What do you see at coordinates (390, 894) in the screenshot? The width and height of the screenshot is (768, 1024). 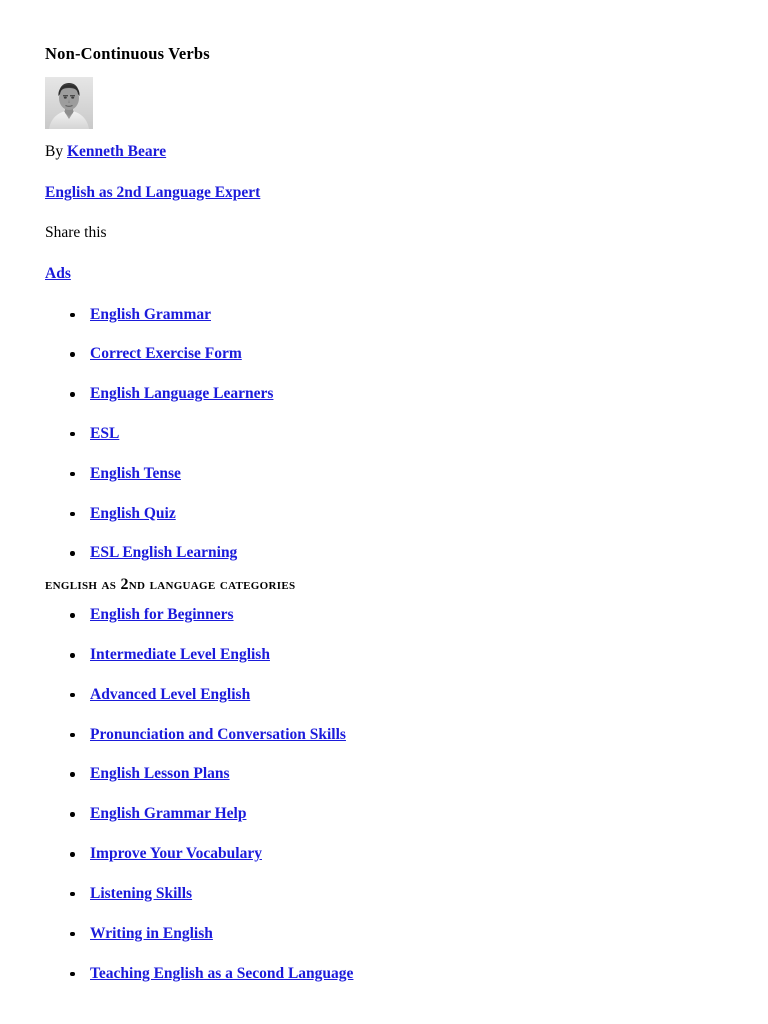 I see `list-item: Listening Skills` at bounding box center [390, 894].